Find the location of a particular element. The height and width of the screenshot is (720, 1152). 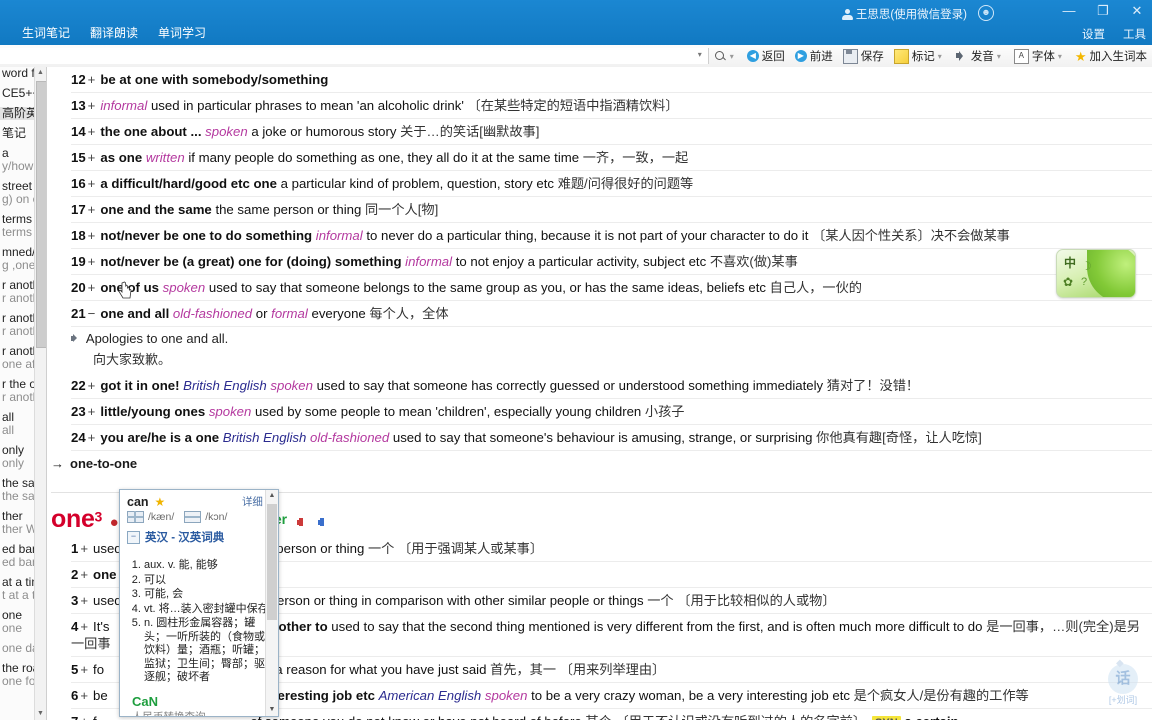

account-area: 王思思(使用微信登录) is located at coordinates (904, 14).